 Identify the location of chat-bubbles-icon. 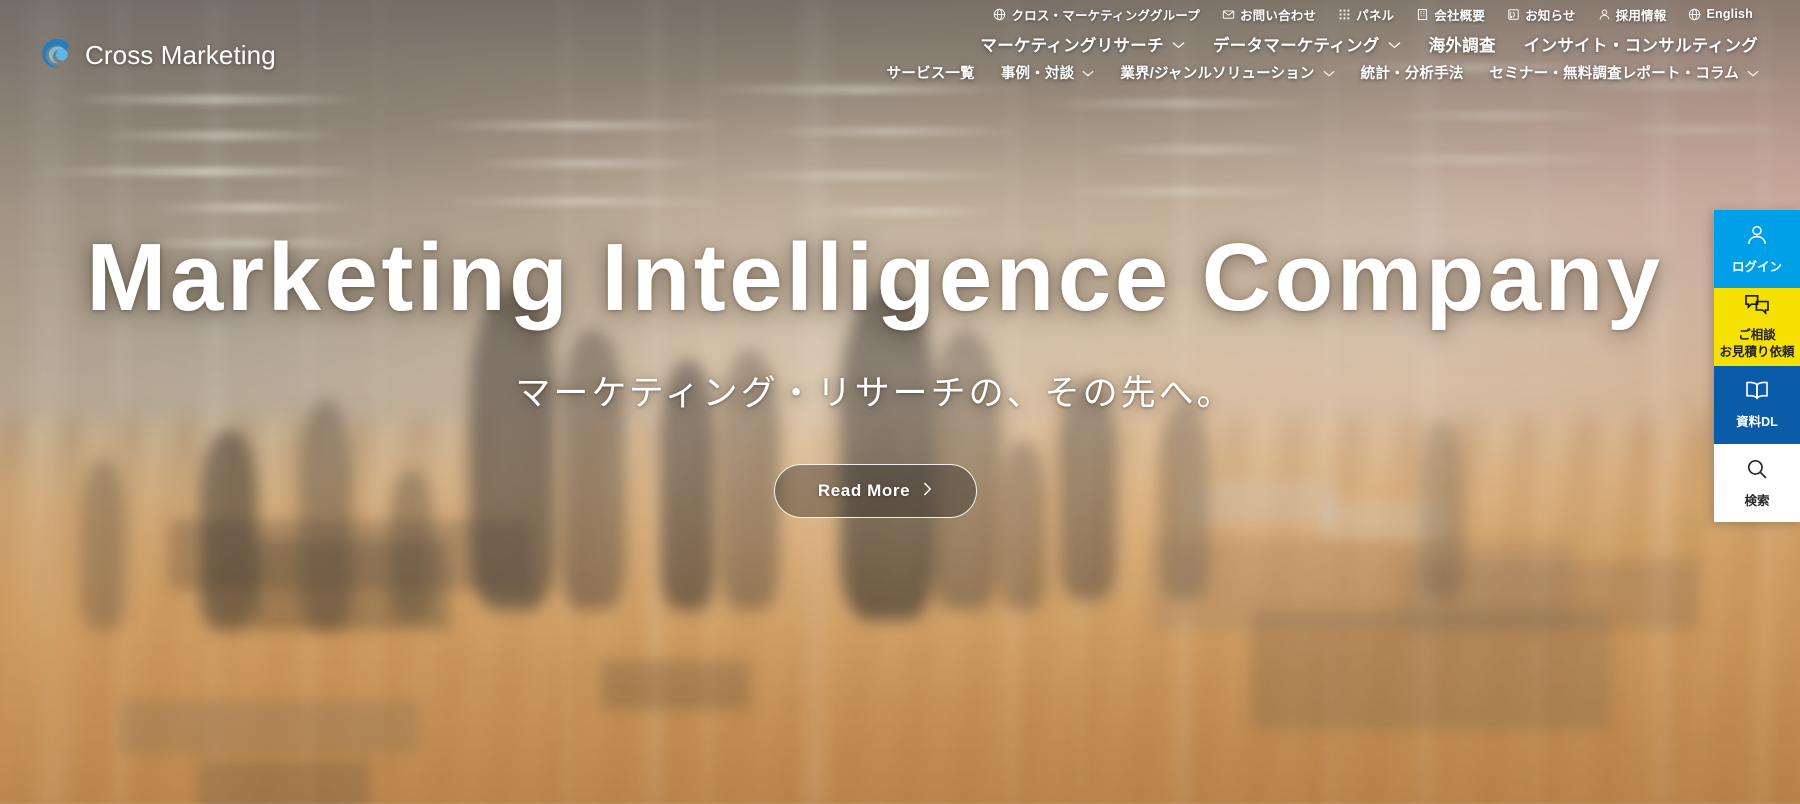
(1757, 307).